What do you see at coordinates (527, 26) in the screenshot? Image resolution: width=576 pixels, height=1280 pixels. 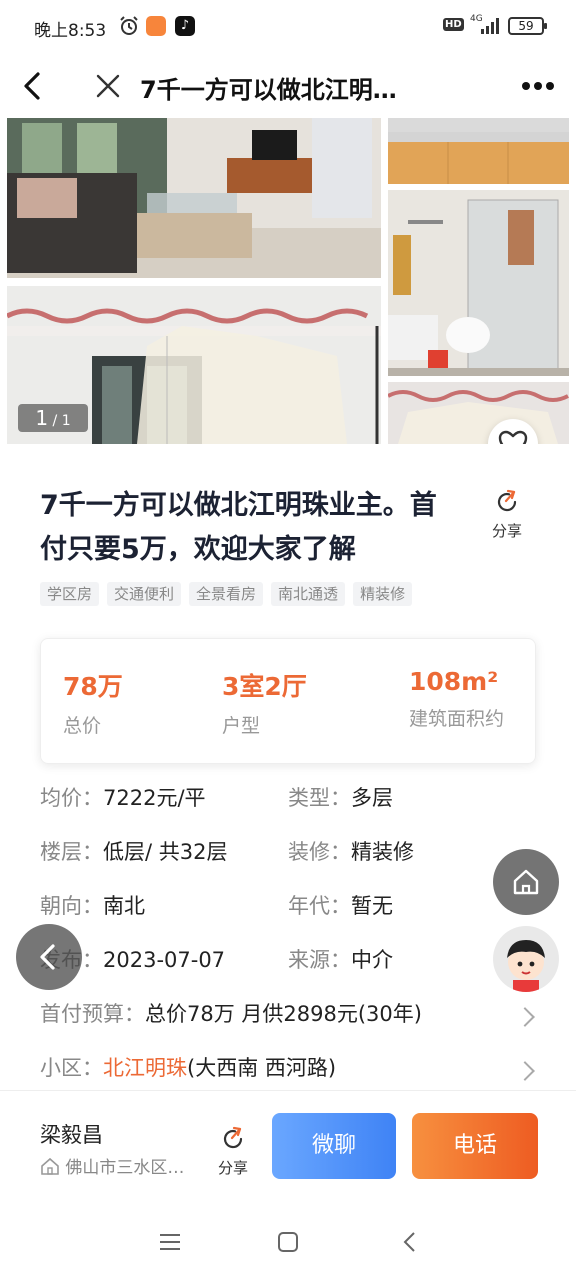 I see `battery-icon: 59` at bounding box center [527, 26].